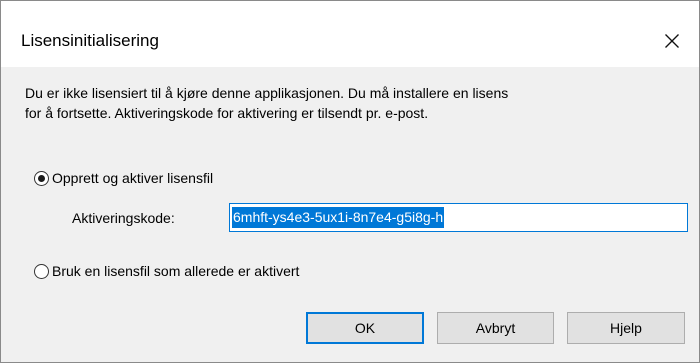 Image resolution: width=700 pixels, height=363 pixels. I want to click on window-title: Lisensinitialisering, so click(90, 40).